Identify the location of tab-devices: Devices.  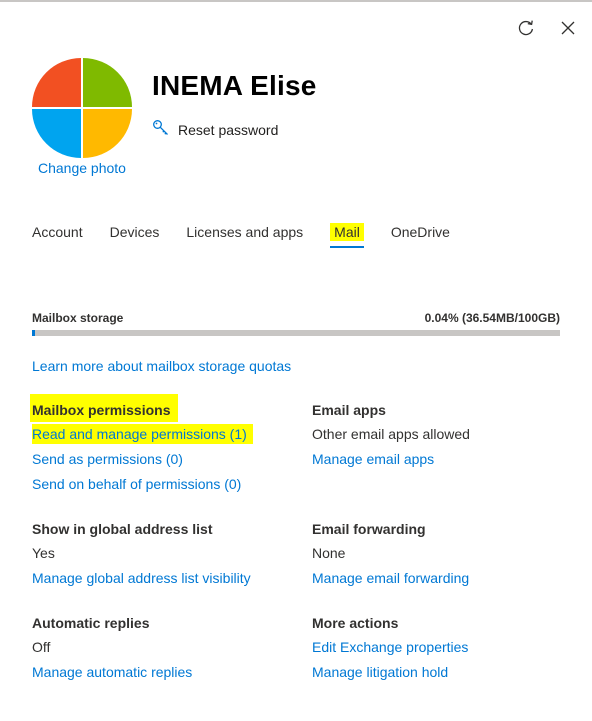
(135, 236).